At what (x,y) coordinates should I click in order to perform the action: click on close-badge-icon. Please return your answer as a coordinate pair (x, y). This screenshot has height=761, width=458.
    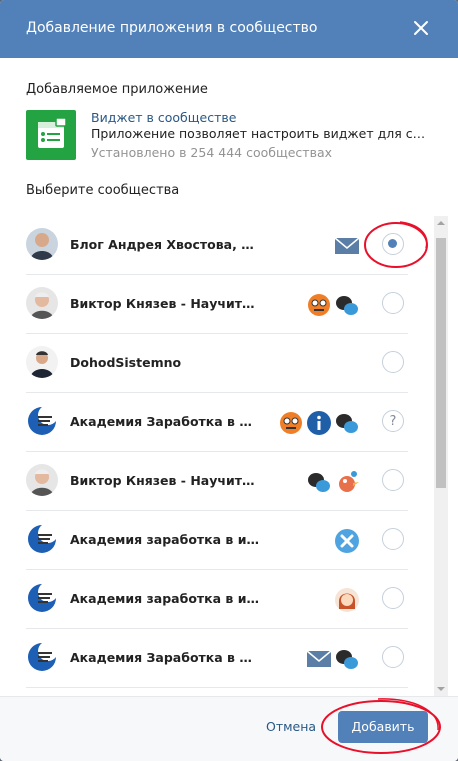
    Looking at the image, I should click on (347, 541).